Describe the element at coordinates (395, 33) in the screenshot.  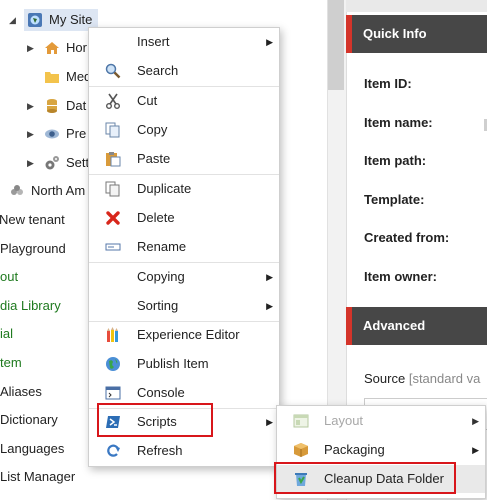
I see `section-title: Quick Info` at that location.